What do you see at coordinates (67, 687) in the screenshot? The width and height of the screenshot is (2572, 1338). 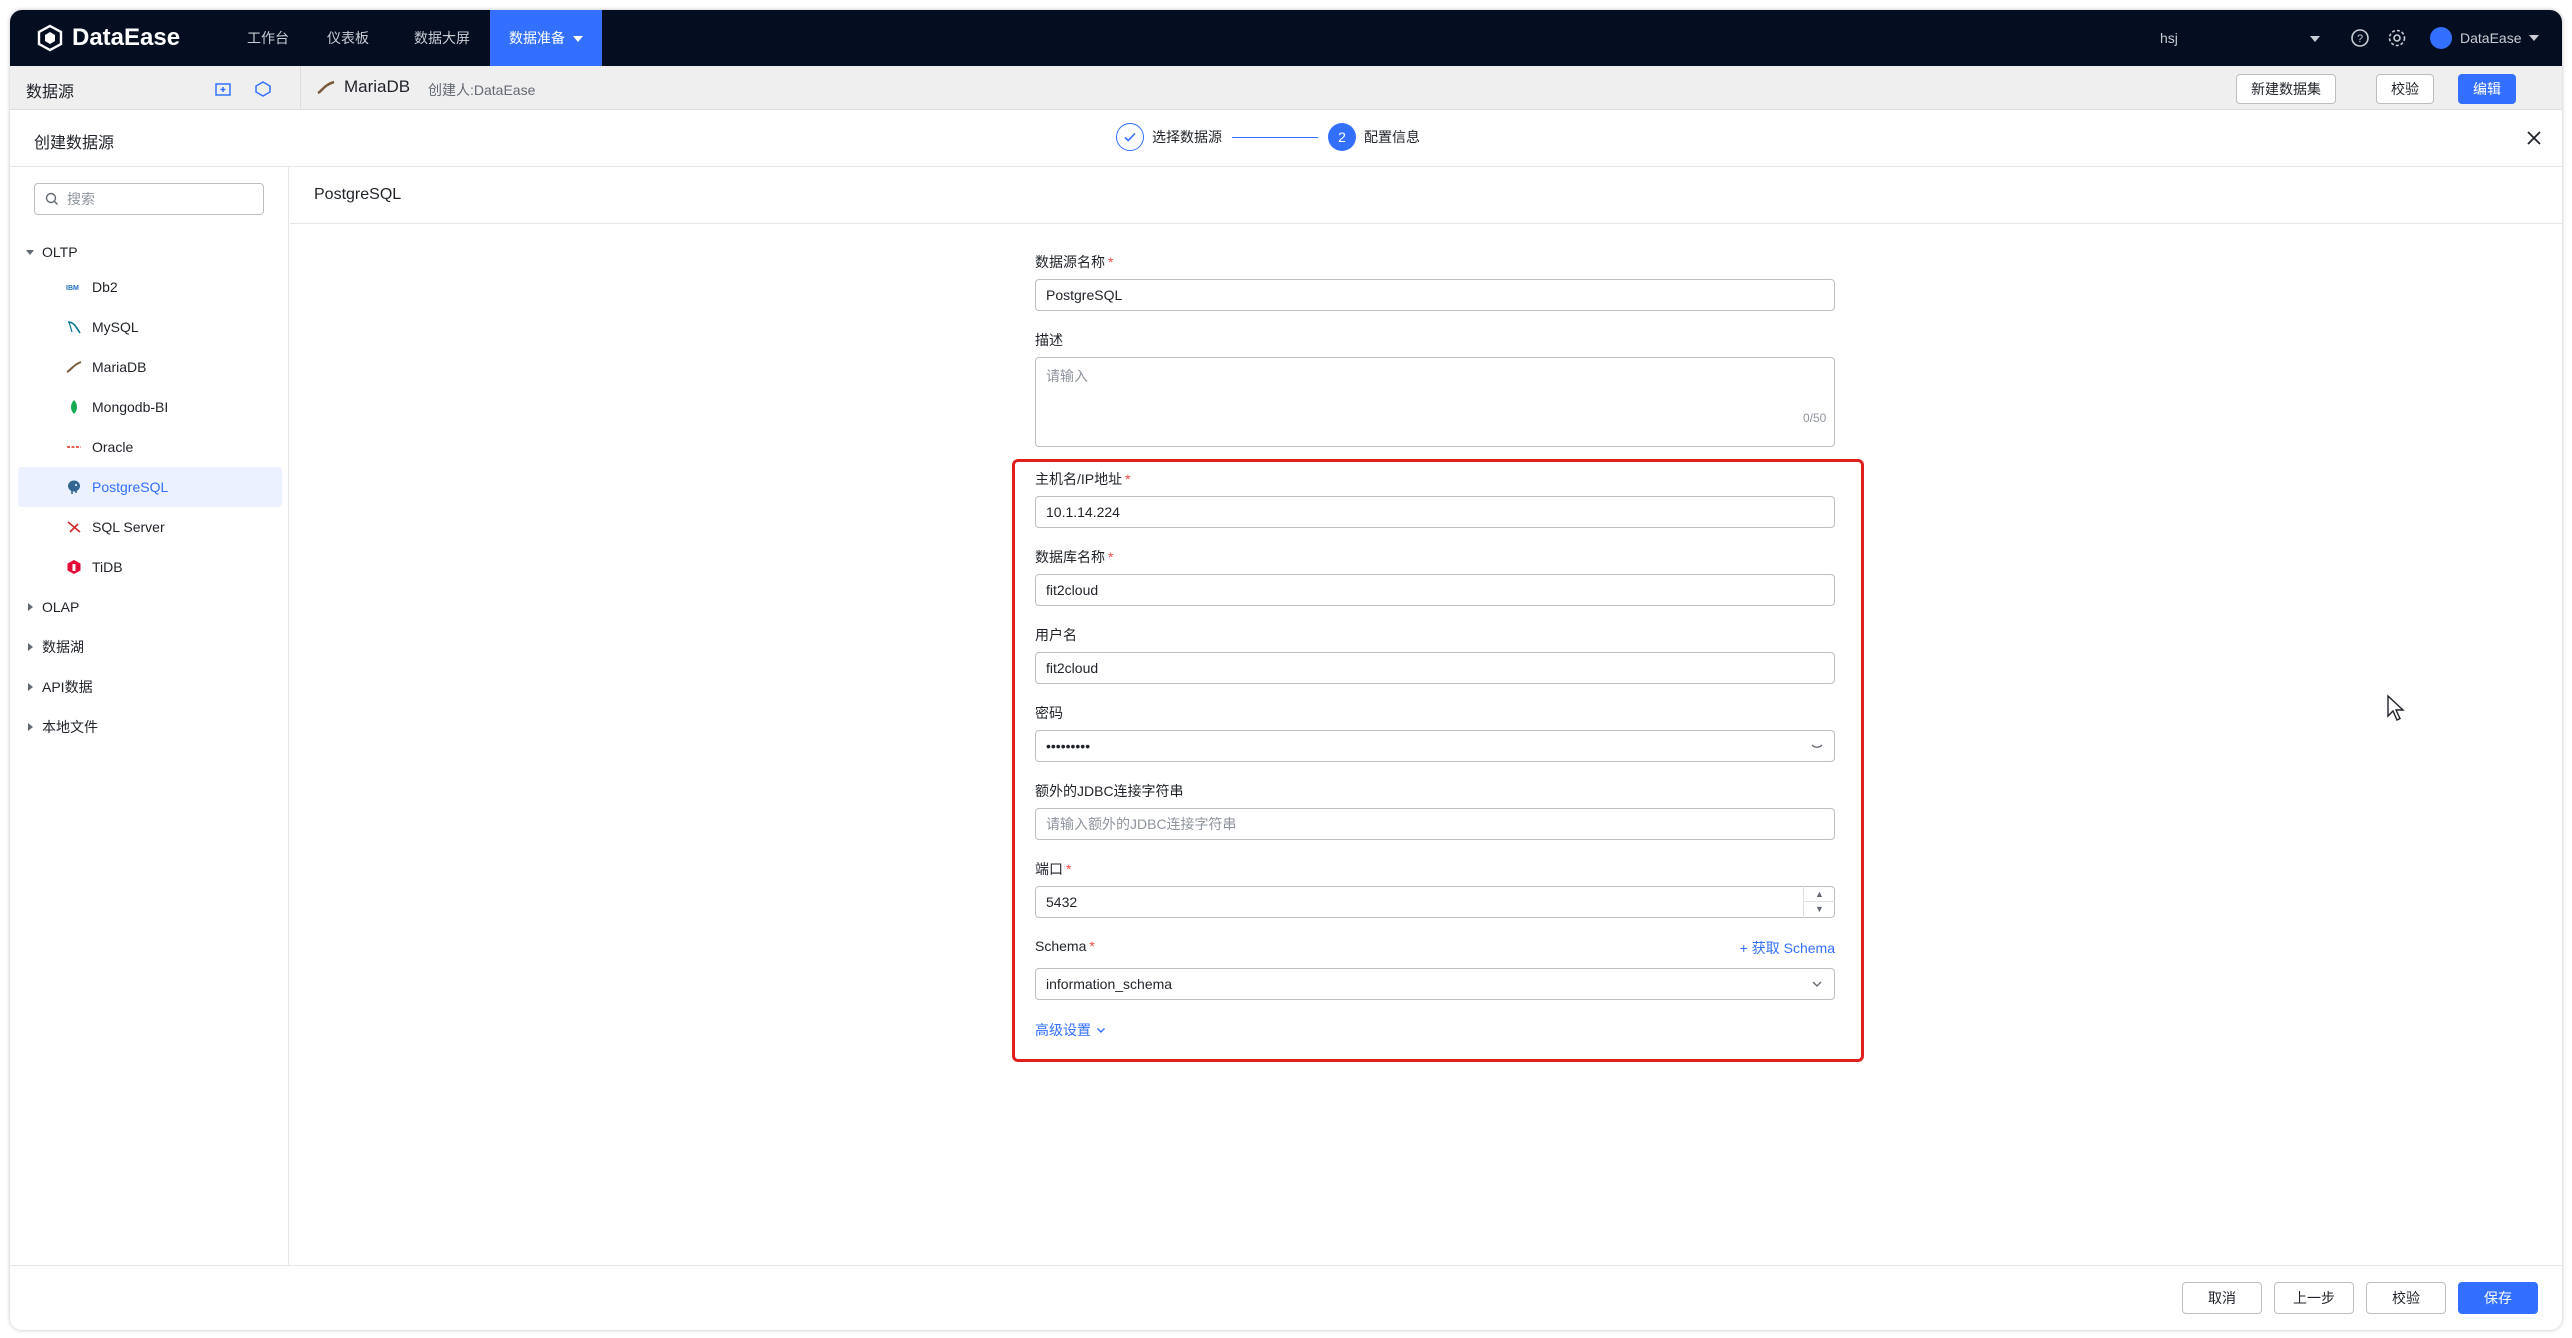 I see `tree-group-label: API数据` at bounding box center [67, 687].